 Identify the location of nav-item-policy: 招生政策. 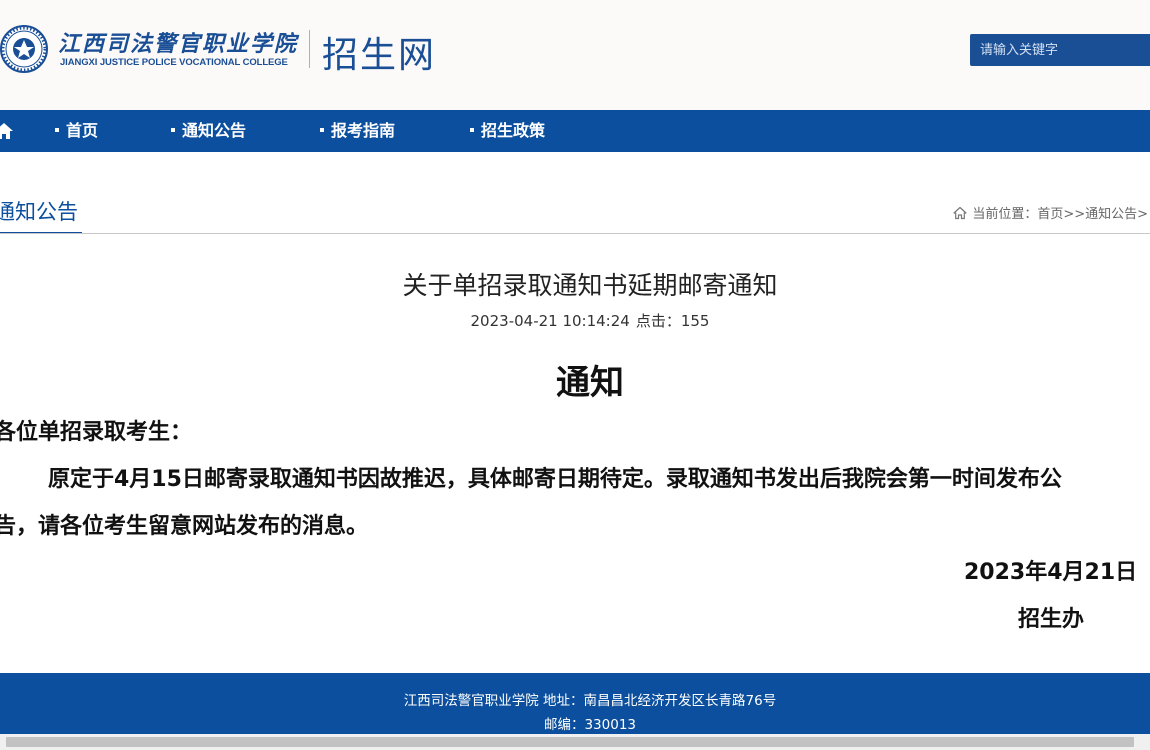
(507, 131).